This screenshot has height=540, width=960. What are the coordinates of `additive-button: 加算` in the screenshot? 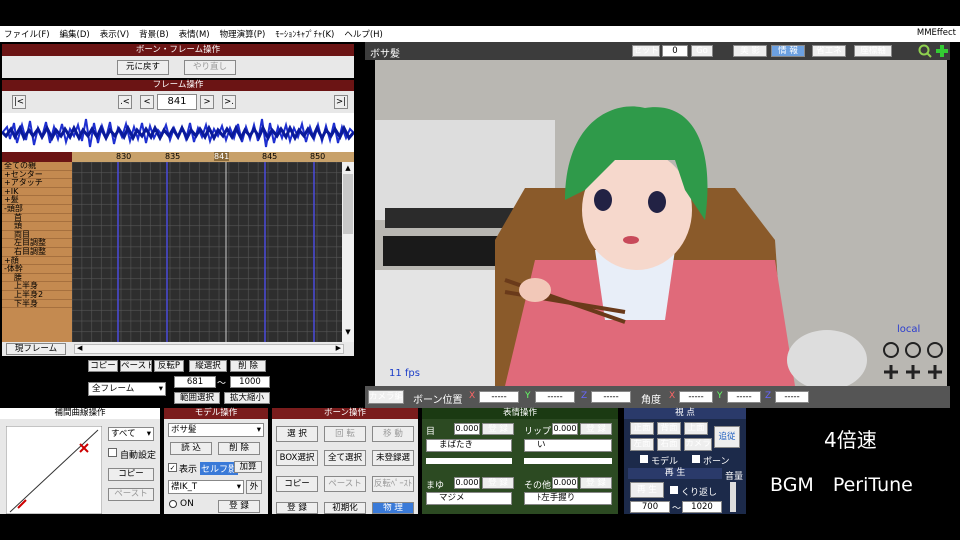 It's located at (248, 467).